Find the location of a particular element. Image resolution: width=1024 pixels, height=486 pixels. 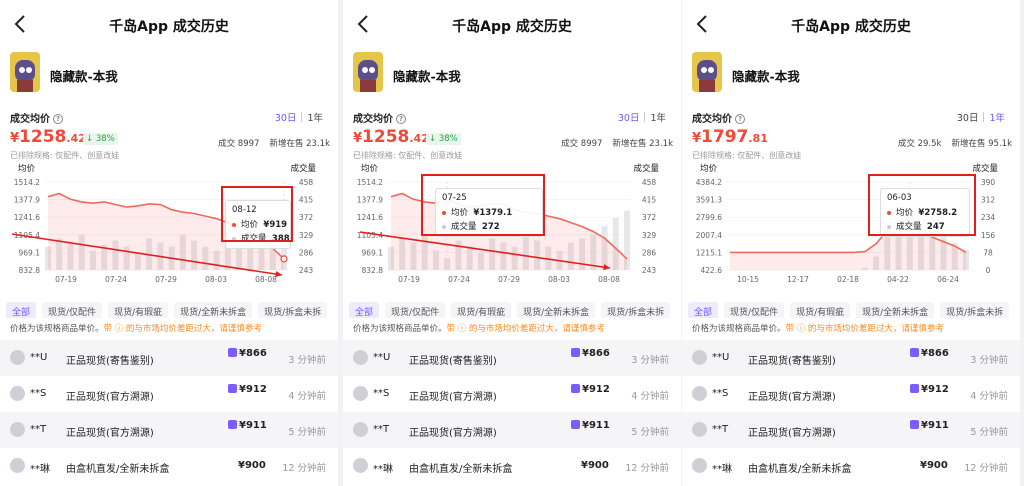

y-right-tick: 390 is located at coordinates (988, 182).